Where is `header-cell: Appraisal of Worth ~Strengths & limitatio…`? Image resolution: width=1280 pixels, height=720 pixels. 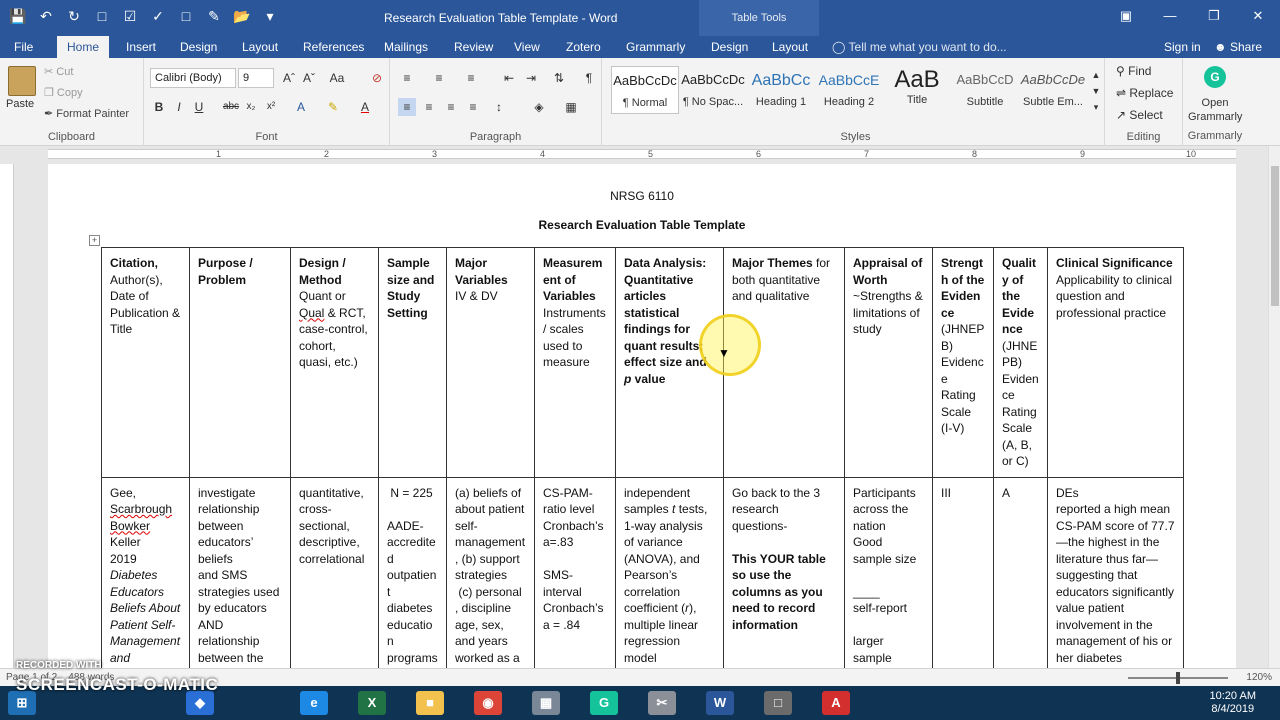
header-cell: Appraisal of Worth ~Strengths & limitatio… is located at coordinates (888, 362).